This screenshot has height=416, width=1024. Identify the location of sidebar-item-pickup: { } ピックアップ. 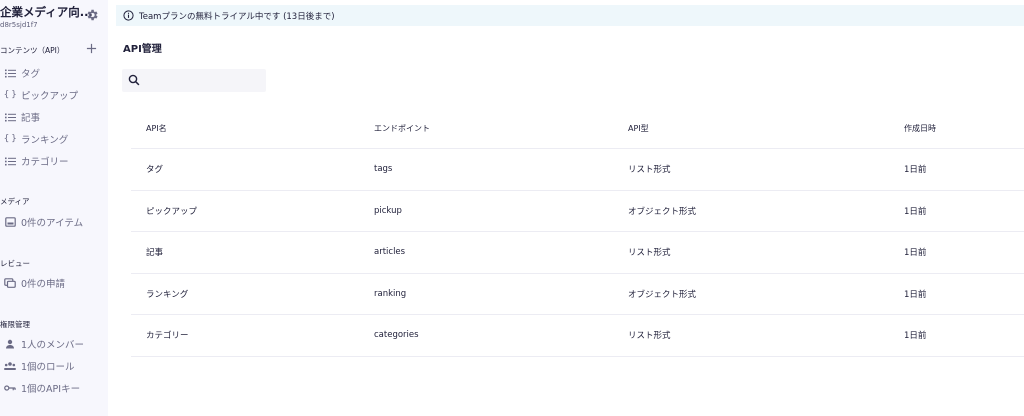
(41, 95).